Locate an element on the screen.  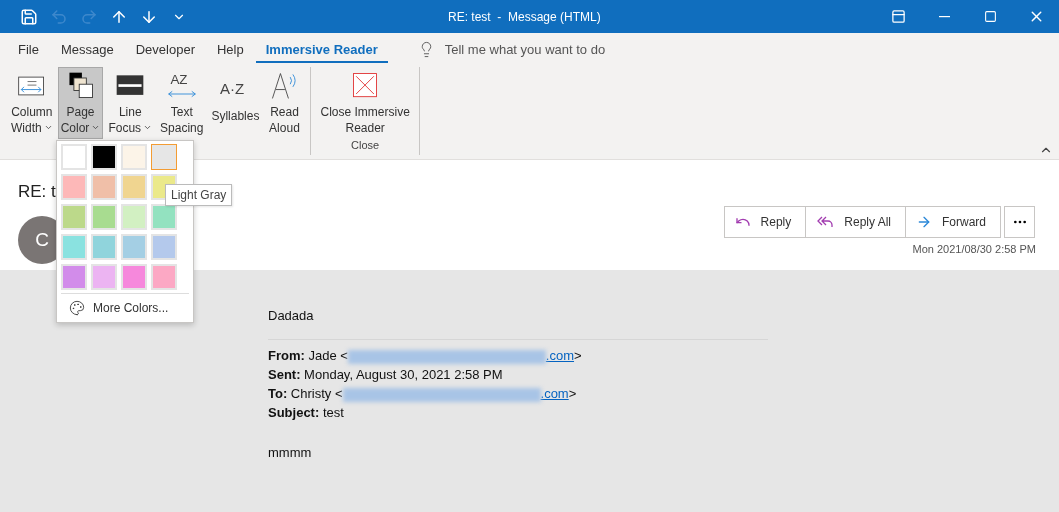
reply-all-icon is located at coordinates (825, 222).